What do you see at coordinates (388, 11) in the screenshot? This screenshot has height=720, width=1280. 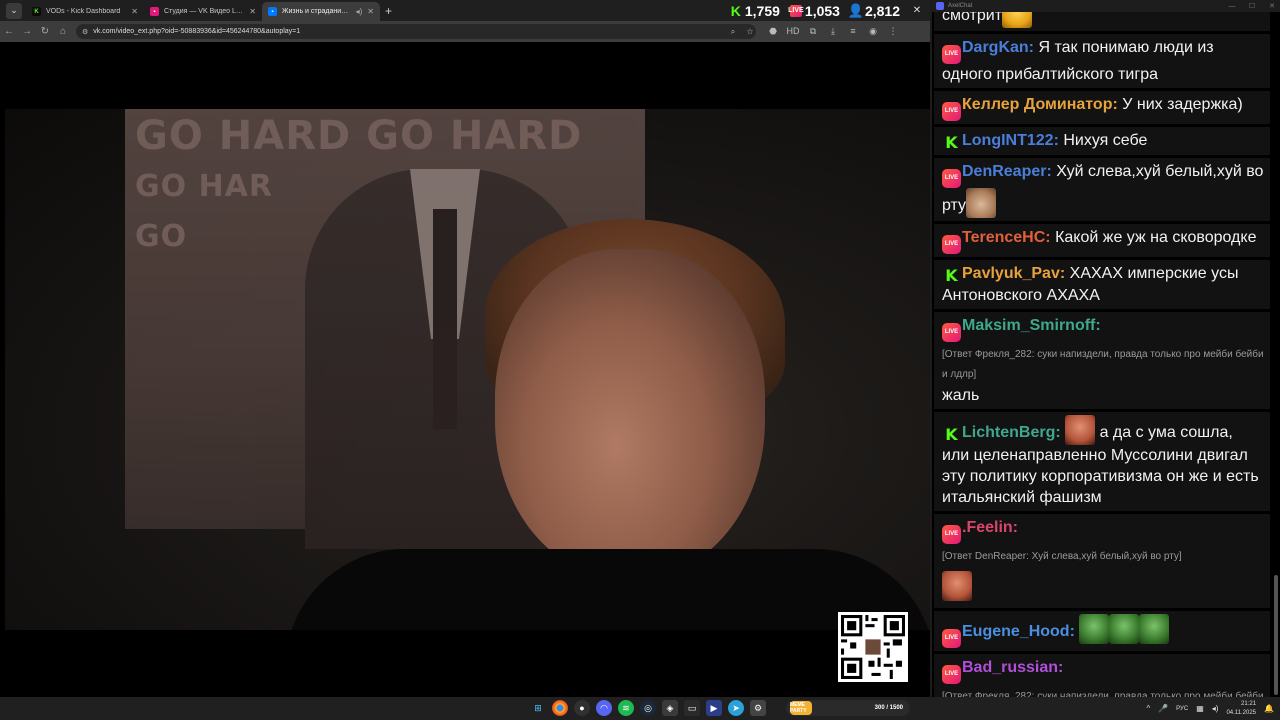 I see `new-tab-button: +` at bounding box center [388, 11].